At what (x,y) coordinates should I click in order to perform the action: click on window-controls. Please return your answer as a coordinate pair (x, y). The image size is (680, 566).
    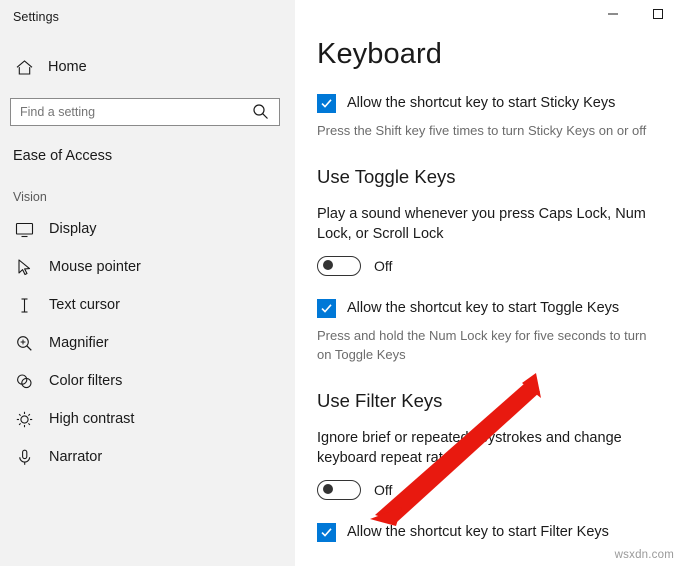
    Looking at the image, I should click on (635, 14).